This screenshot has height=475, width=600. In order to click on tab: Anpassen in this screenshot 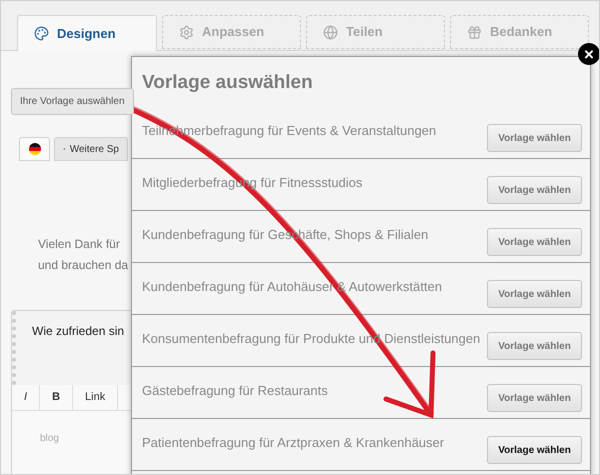, I will do `click(231, 32)`.